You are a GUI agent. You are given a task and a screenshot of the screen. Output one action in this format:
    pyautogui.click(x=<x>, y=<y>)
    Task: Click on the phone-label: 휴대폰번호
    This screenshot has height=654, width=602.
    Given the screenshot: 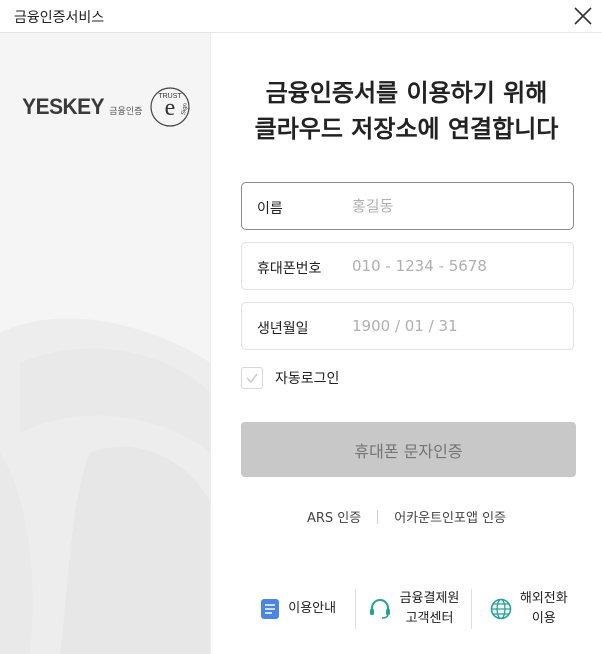 What is the action you would take?
    pyautogui.click(x=289, y=269)
    